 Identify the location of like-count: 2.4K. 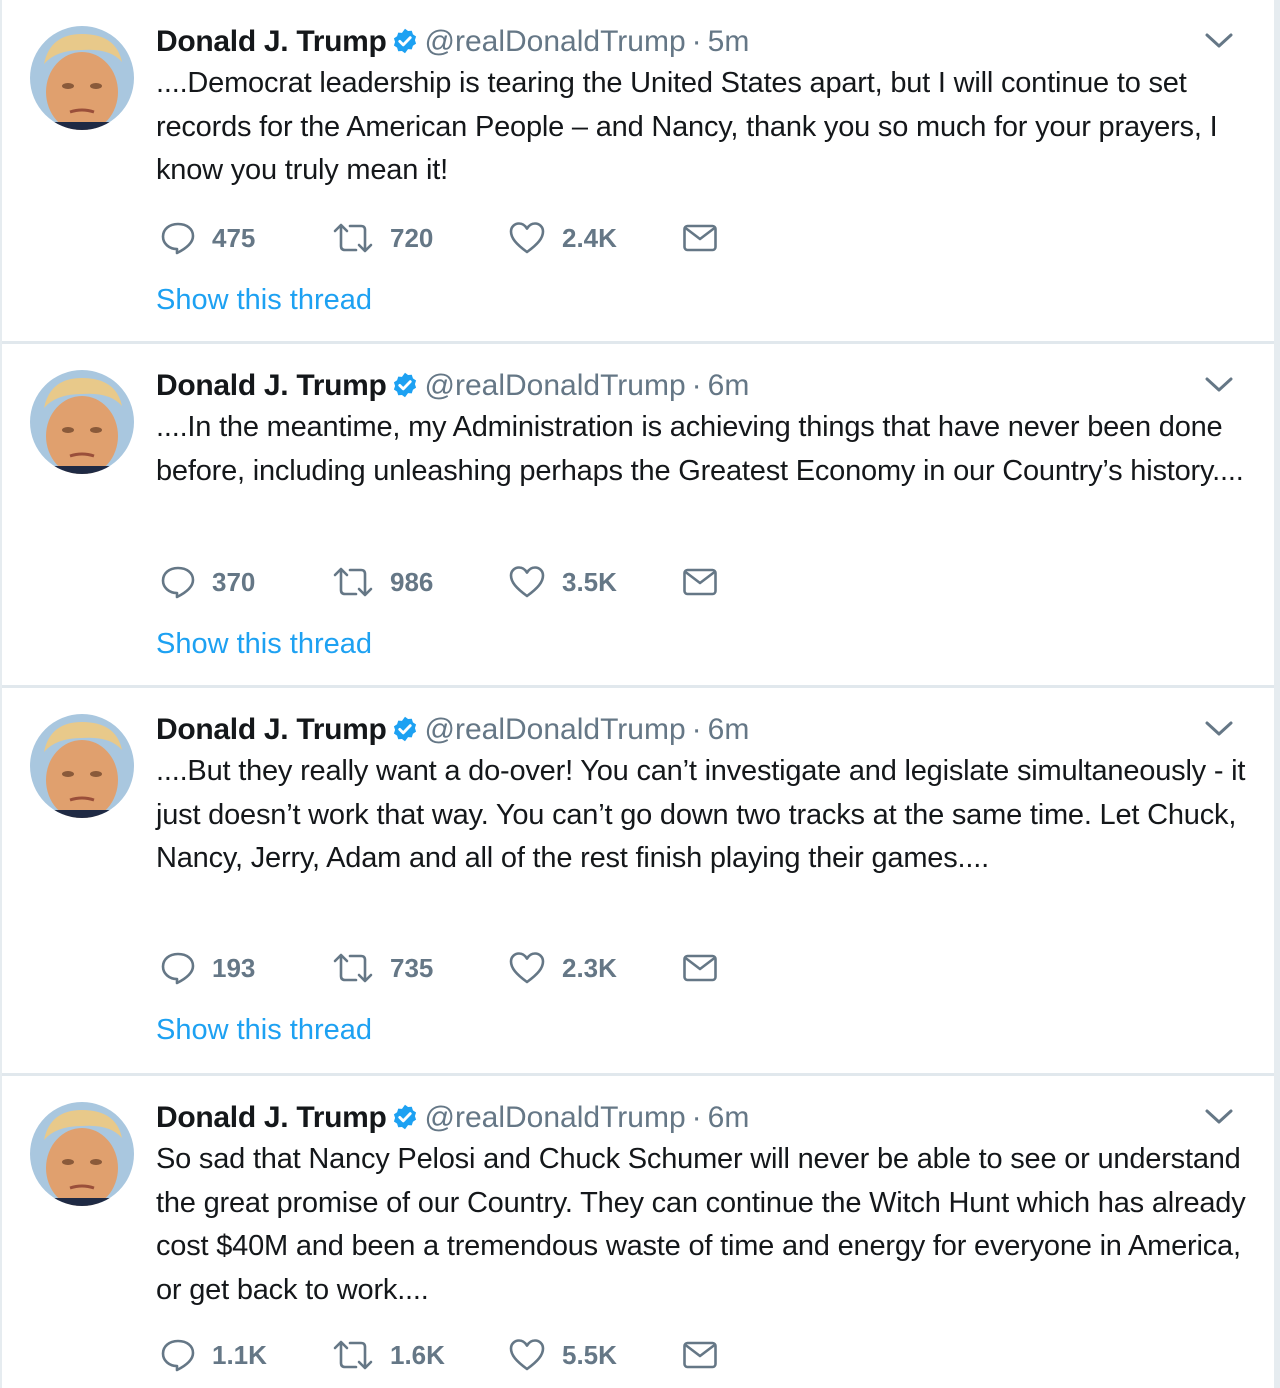
(589, 237).